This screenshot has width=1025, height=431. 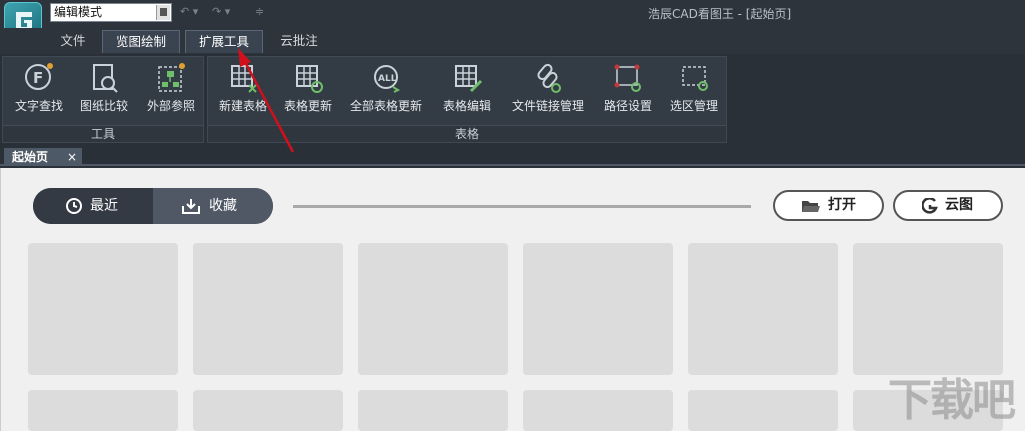 I want to click on path-settings-label: 路径设置, so click(x=627, y=106).